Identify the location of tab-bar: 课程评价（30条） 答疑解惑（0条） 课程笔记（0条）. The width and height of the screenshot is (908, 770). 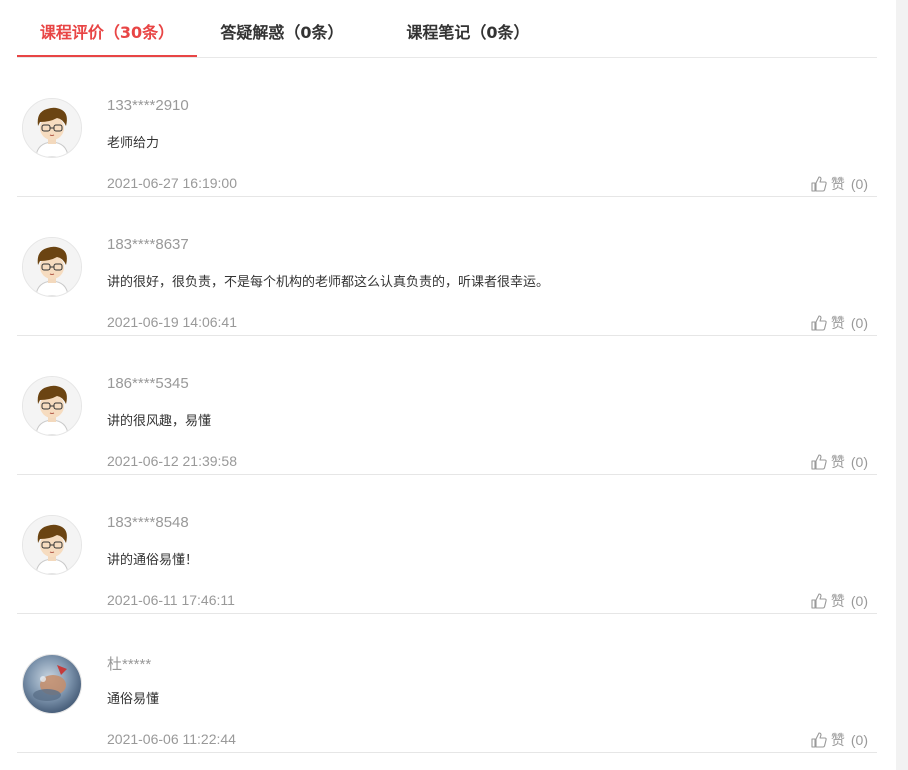
(447, 29).